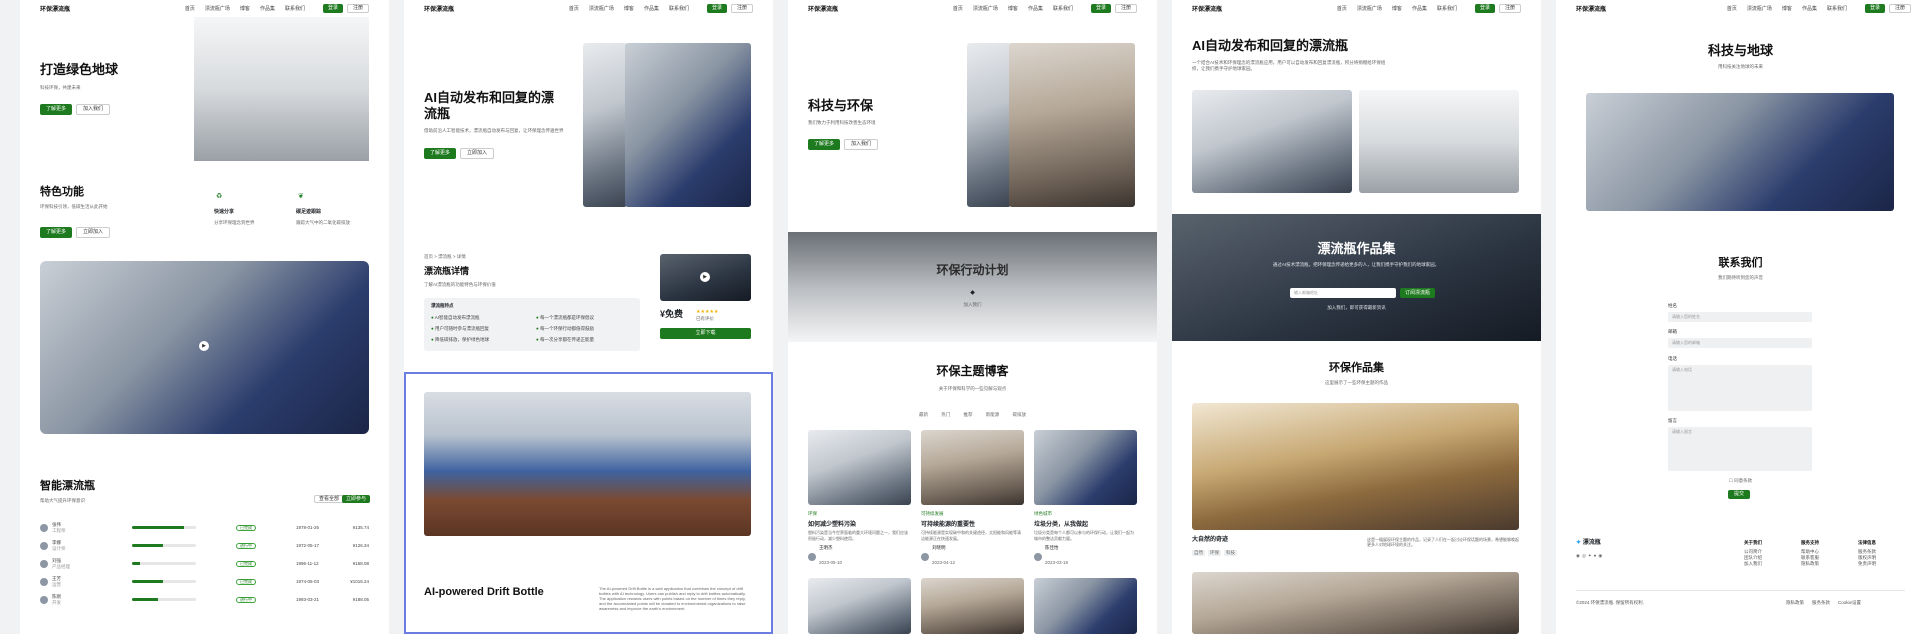 The height and width of the screenshot is (634, 1931). I want to click on table-row: 陈刚 开发 进行中 1993-03-21 ¥188.05, so click(204, 599).